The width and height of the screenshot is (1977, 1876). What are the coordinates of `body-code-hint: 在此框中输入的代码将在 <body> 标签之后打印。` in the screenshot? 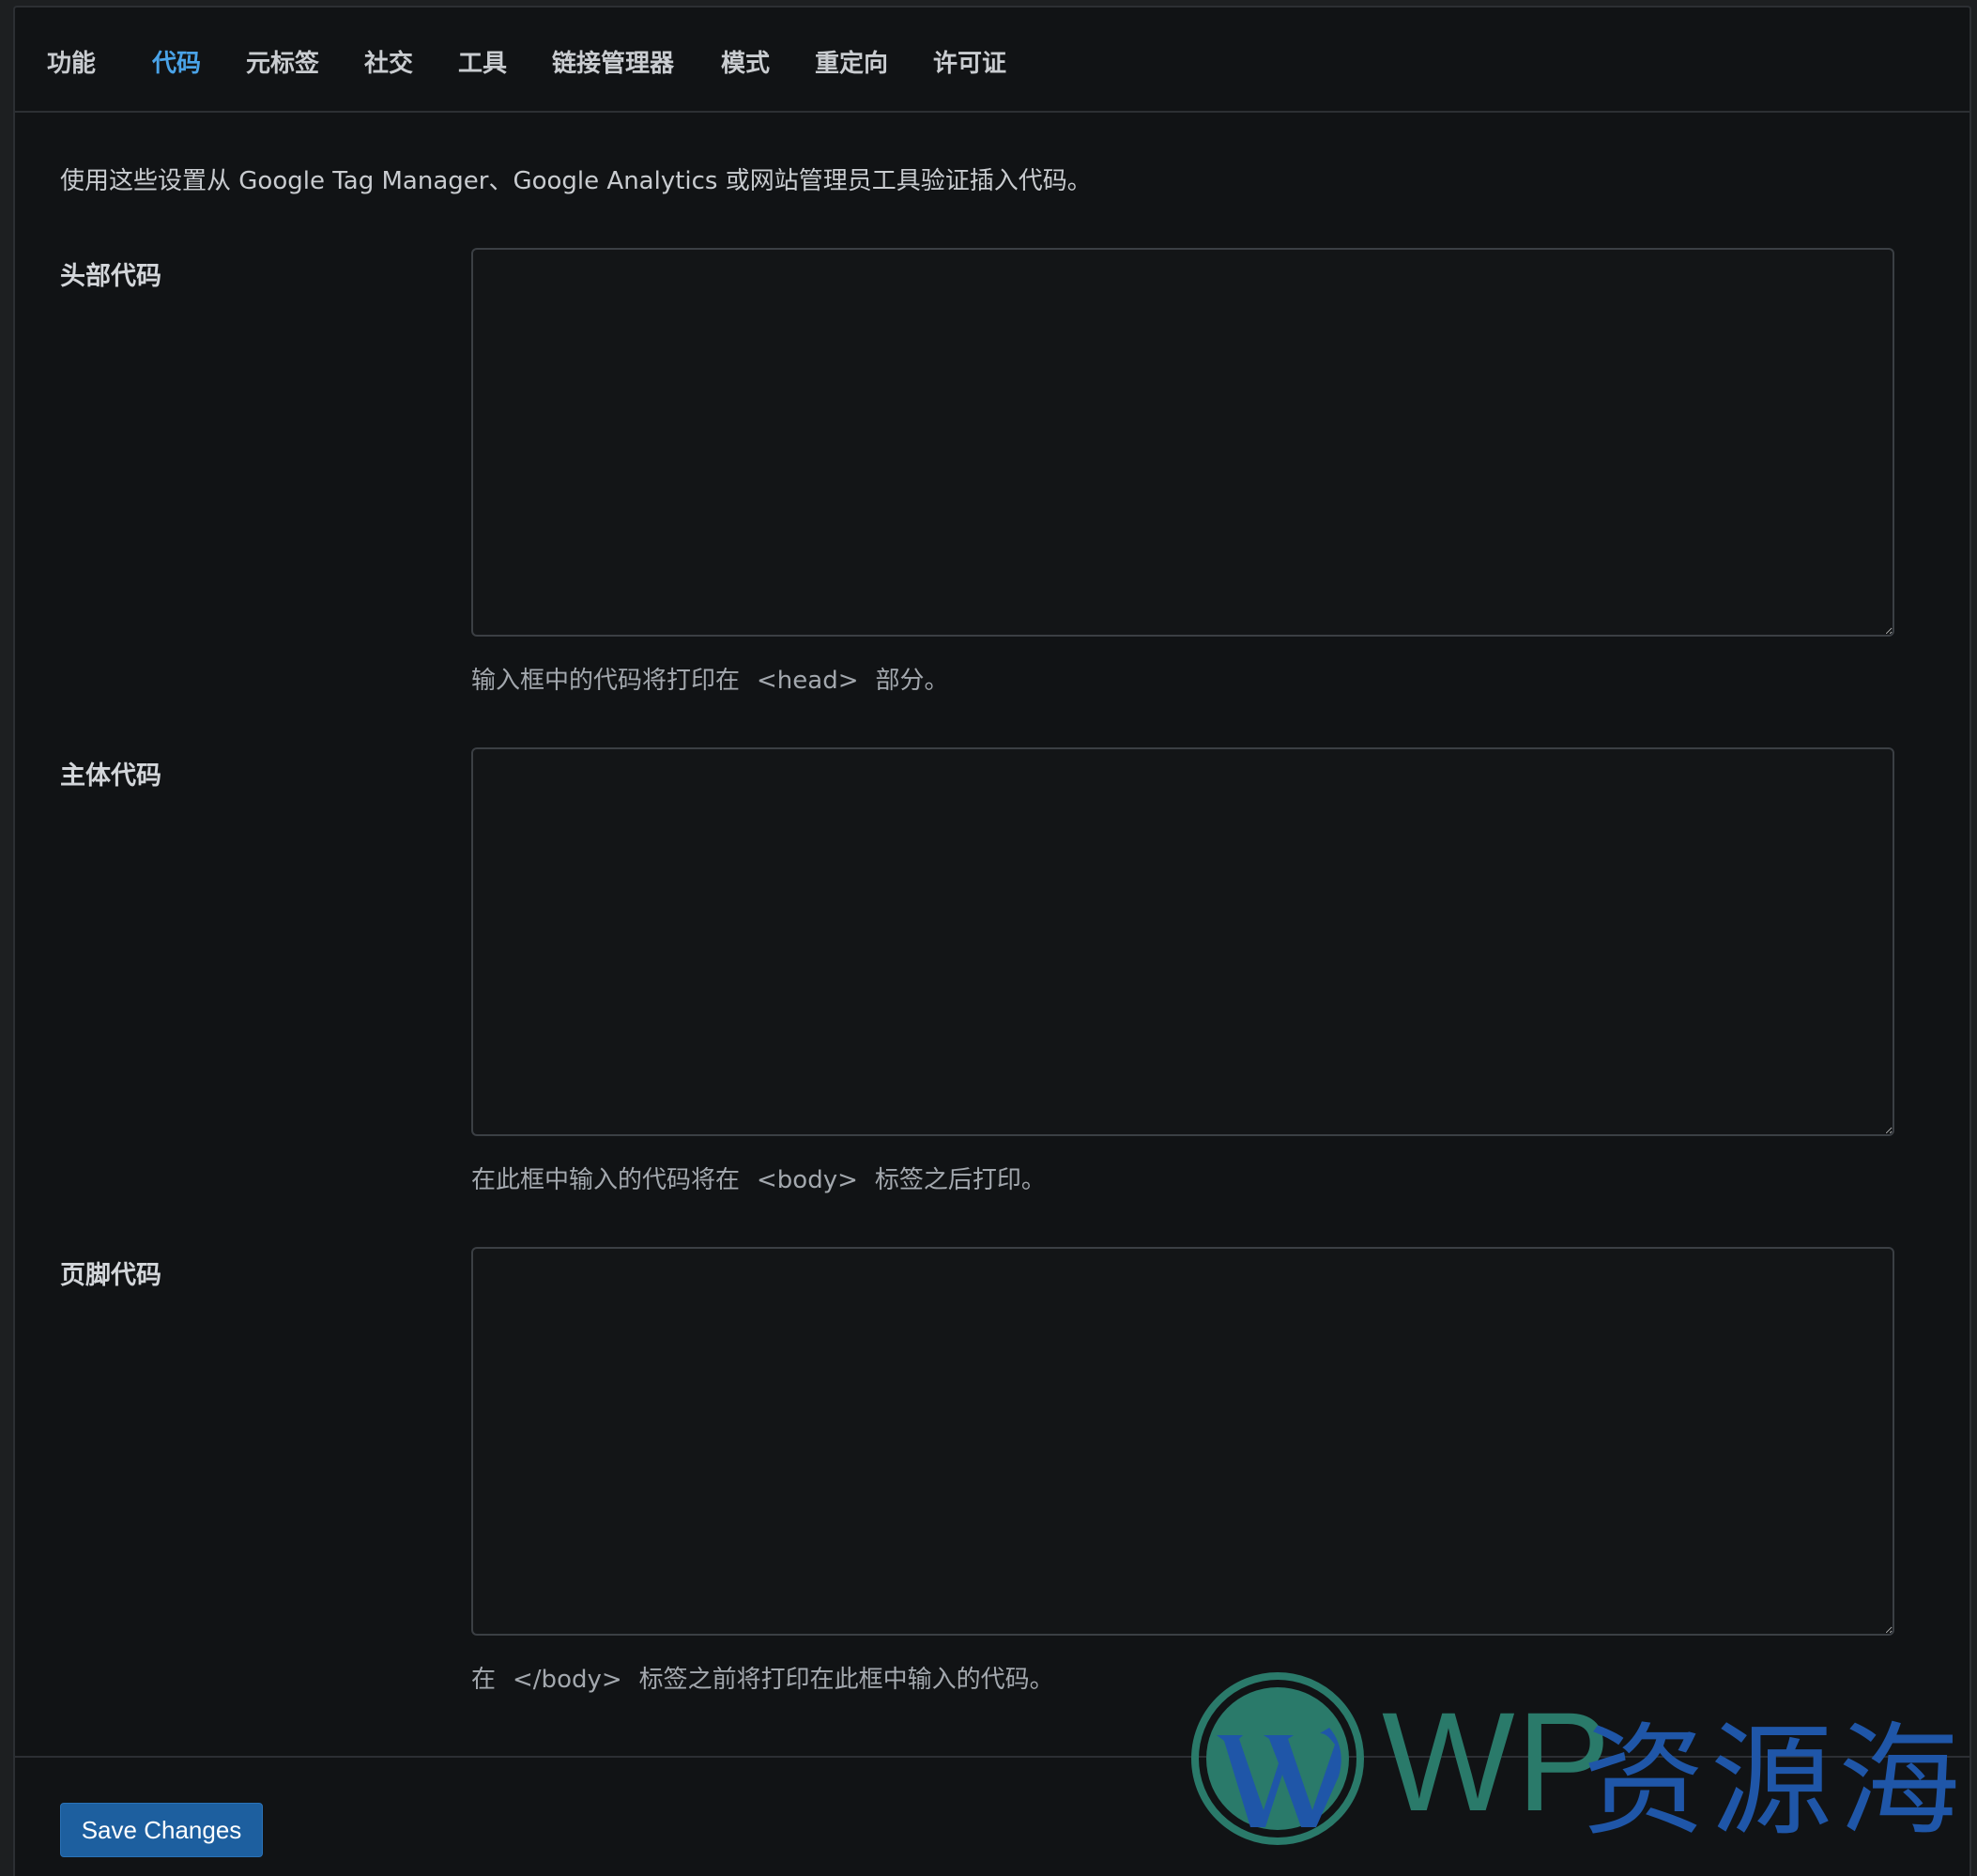 It's located at (758, 1178).